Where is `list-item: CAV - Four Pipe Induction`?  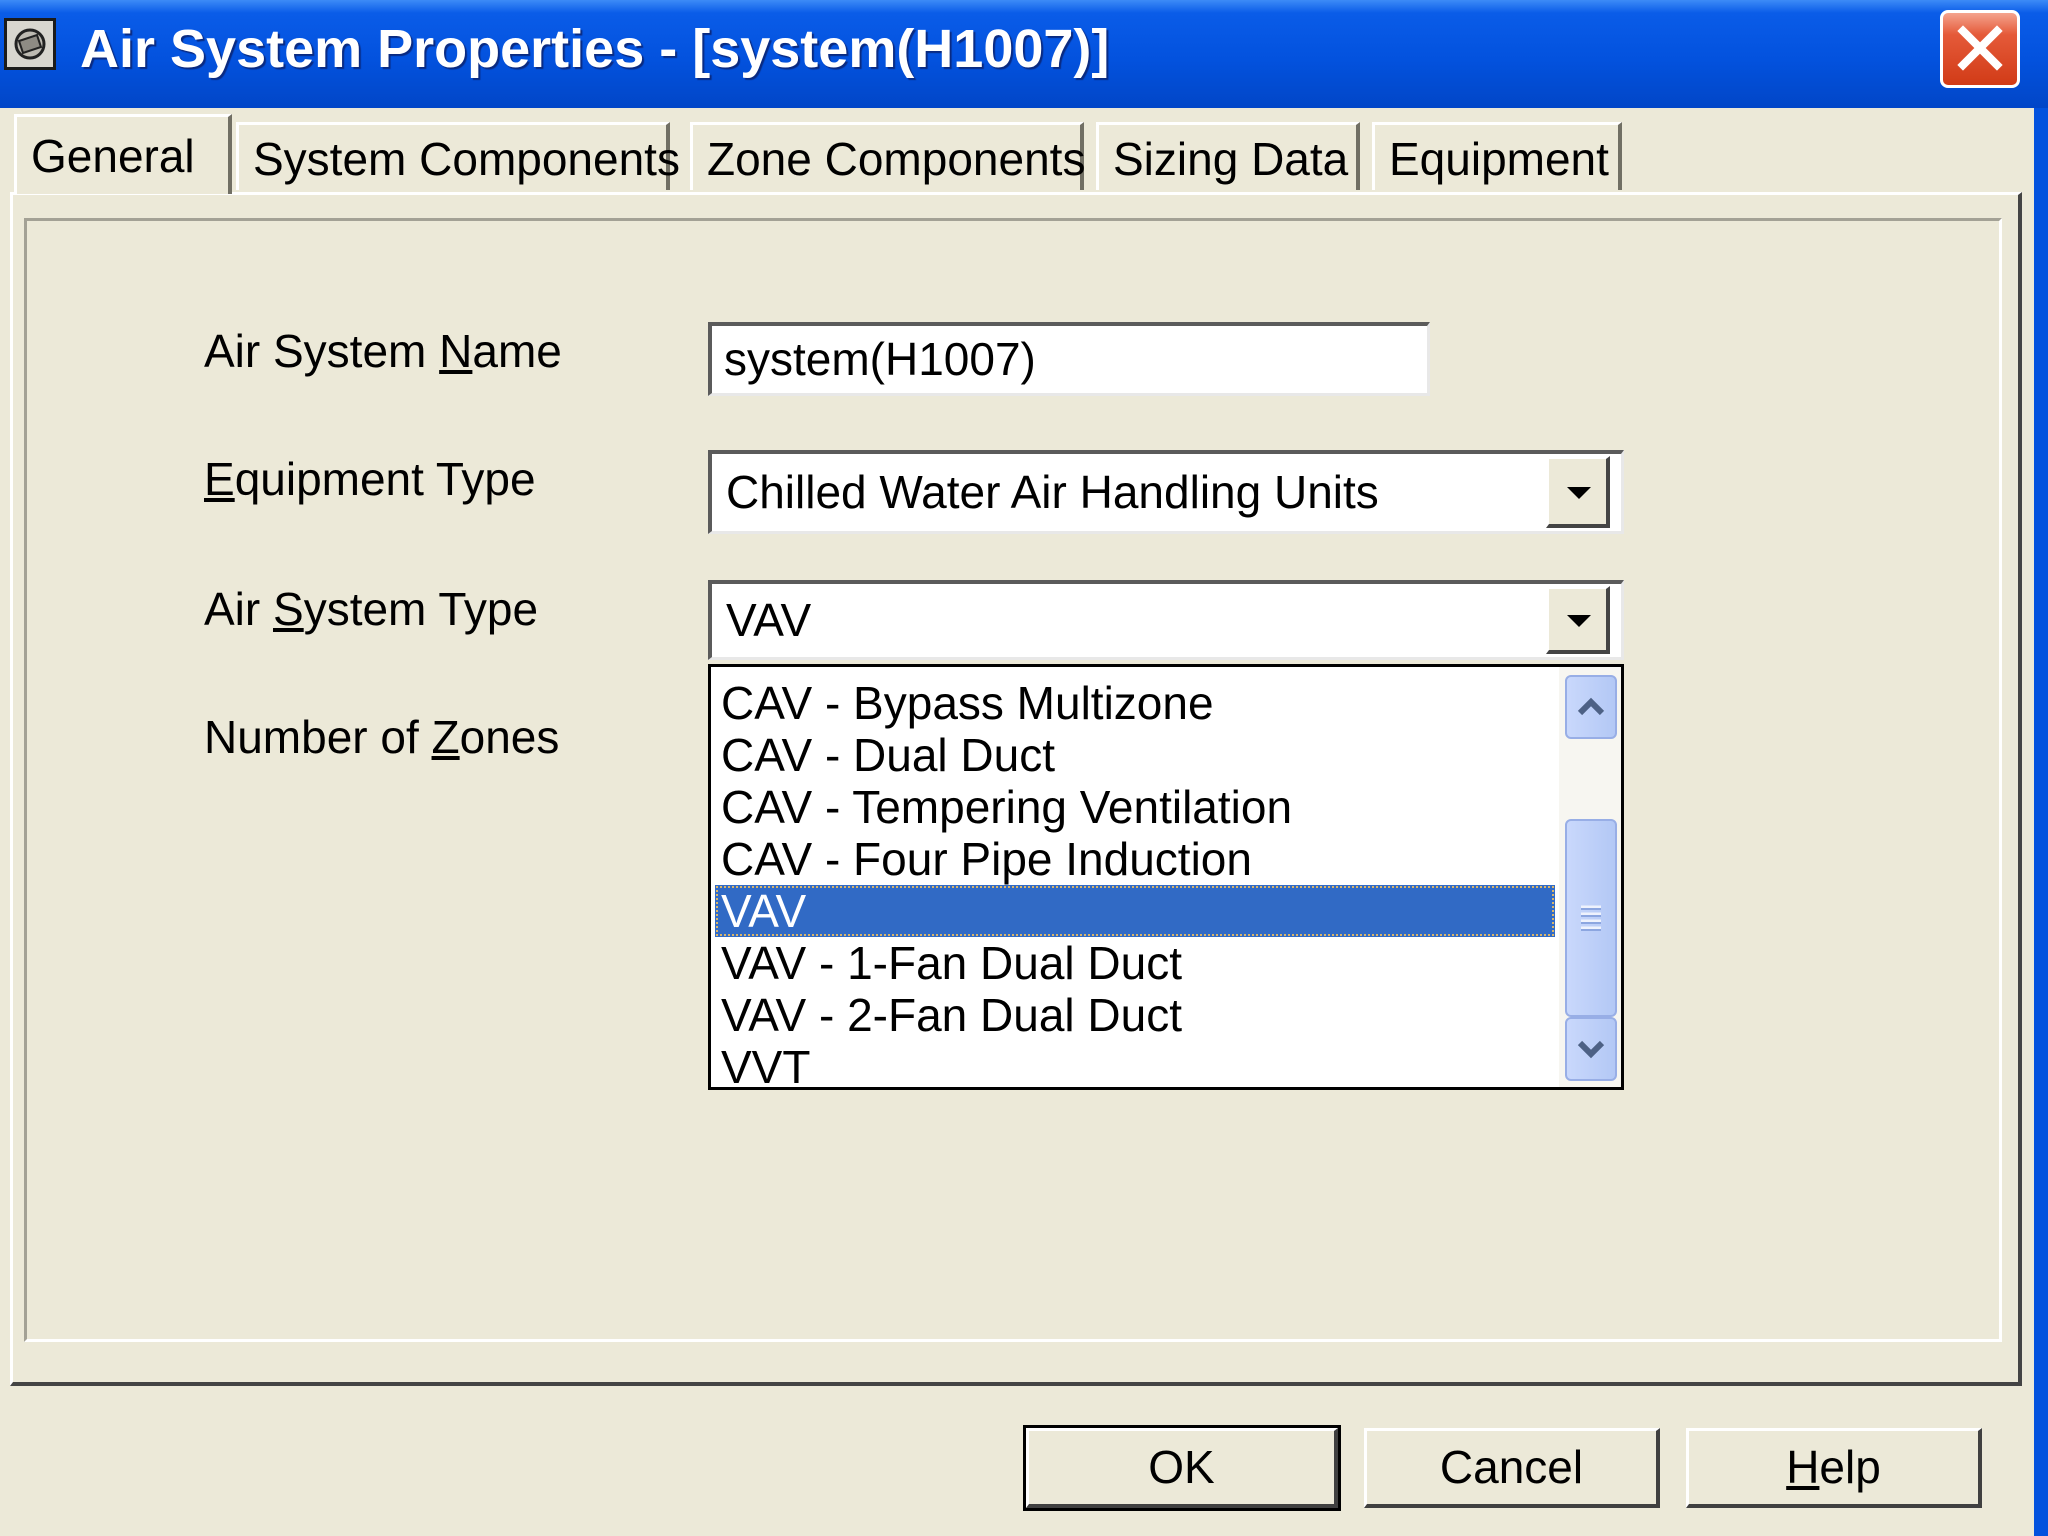
list-item: CAV - Four Pipe Induction is located at coordinates (1135, 859).